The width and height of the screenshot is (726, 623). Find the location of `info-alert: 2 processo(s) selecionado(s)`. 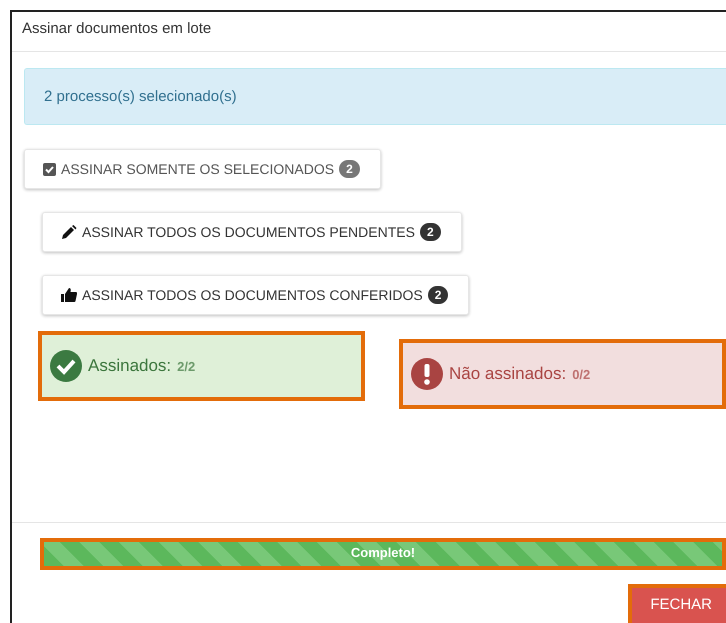

info-alert: 2 processo(s) selecionado(s) is located at coordinates (375, 96).